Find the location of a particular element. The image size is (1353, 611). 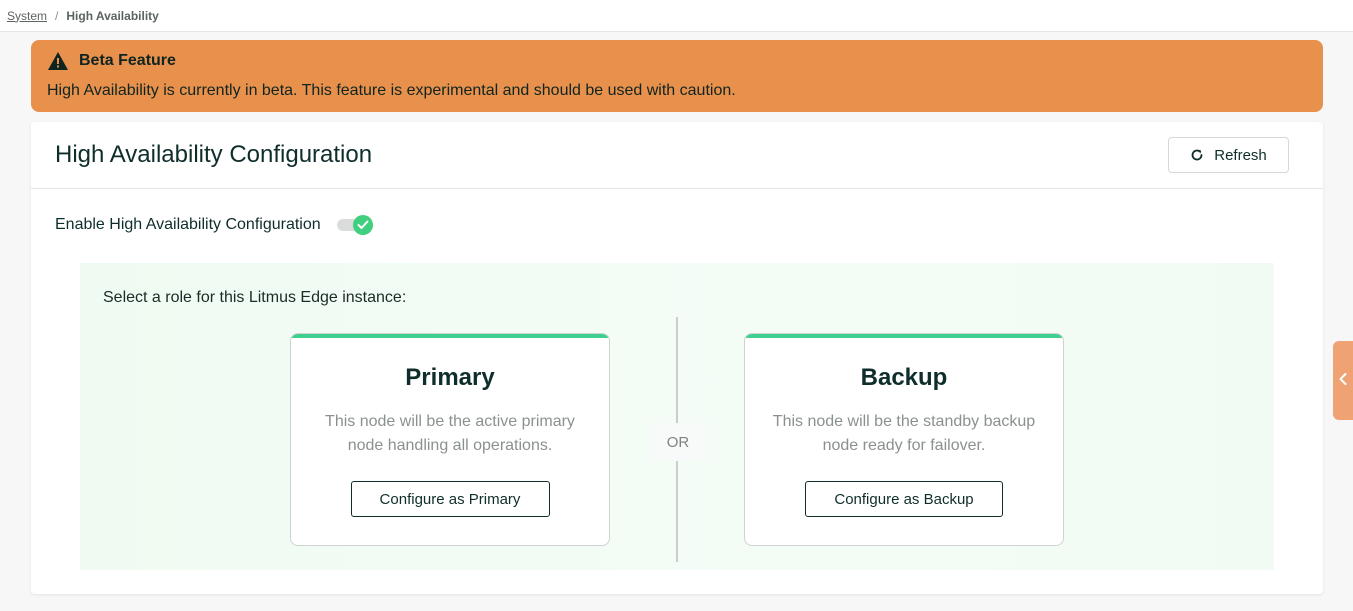

warning-icon is located at coordinates (58, 61).